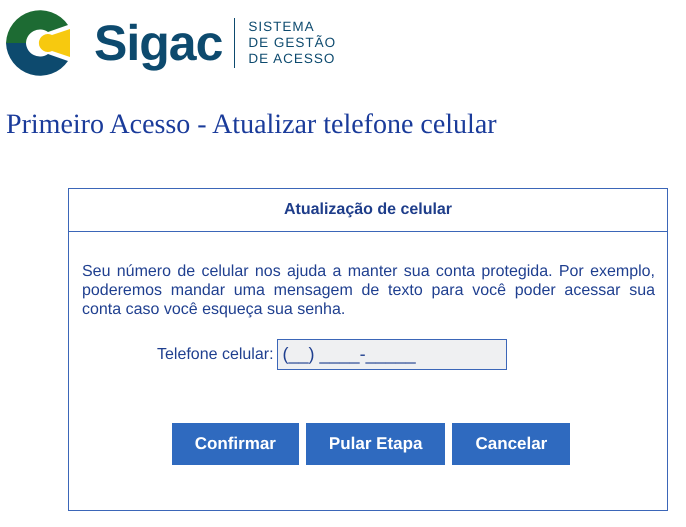  What do you see at coordinates (235, 444) in the screenshot?
I see `action-button: Confirmar` at bounding box center [235, 444].